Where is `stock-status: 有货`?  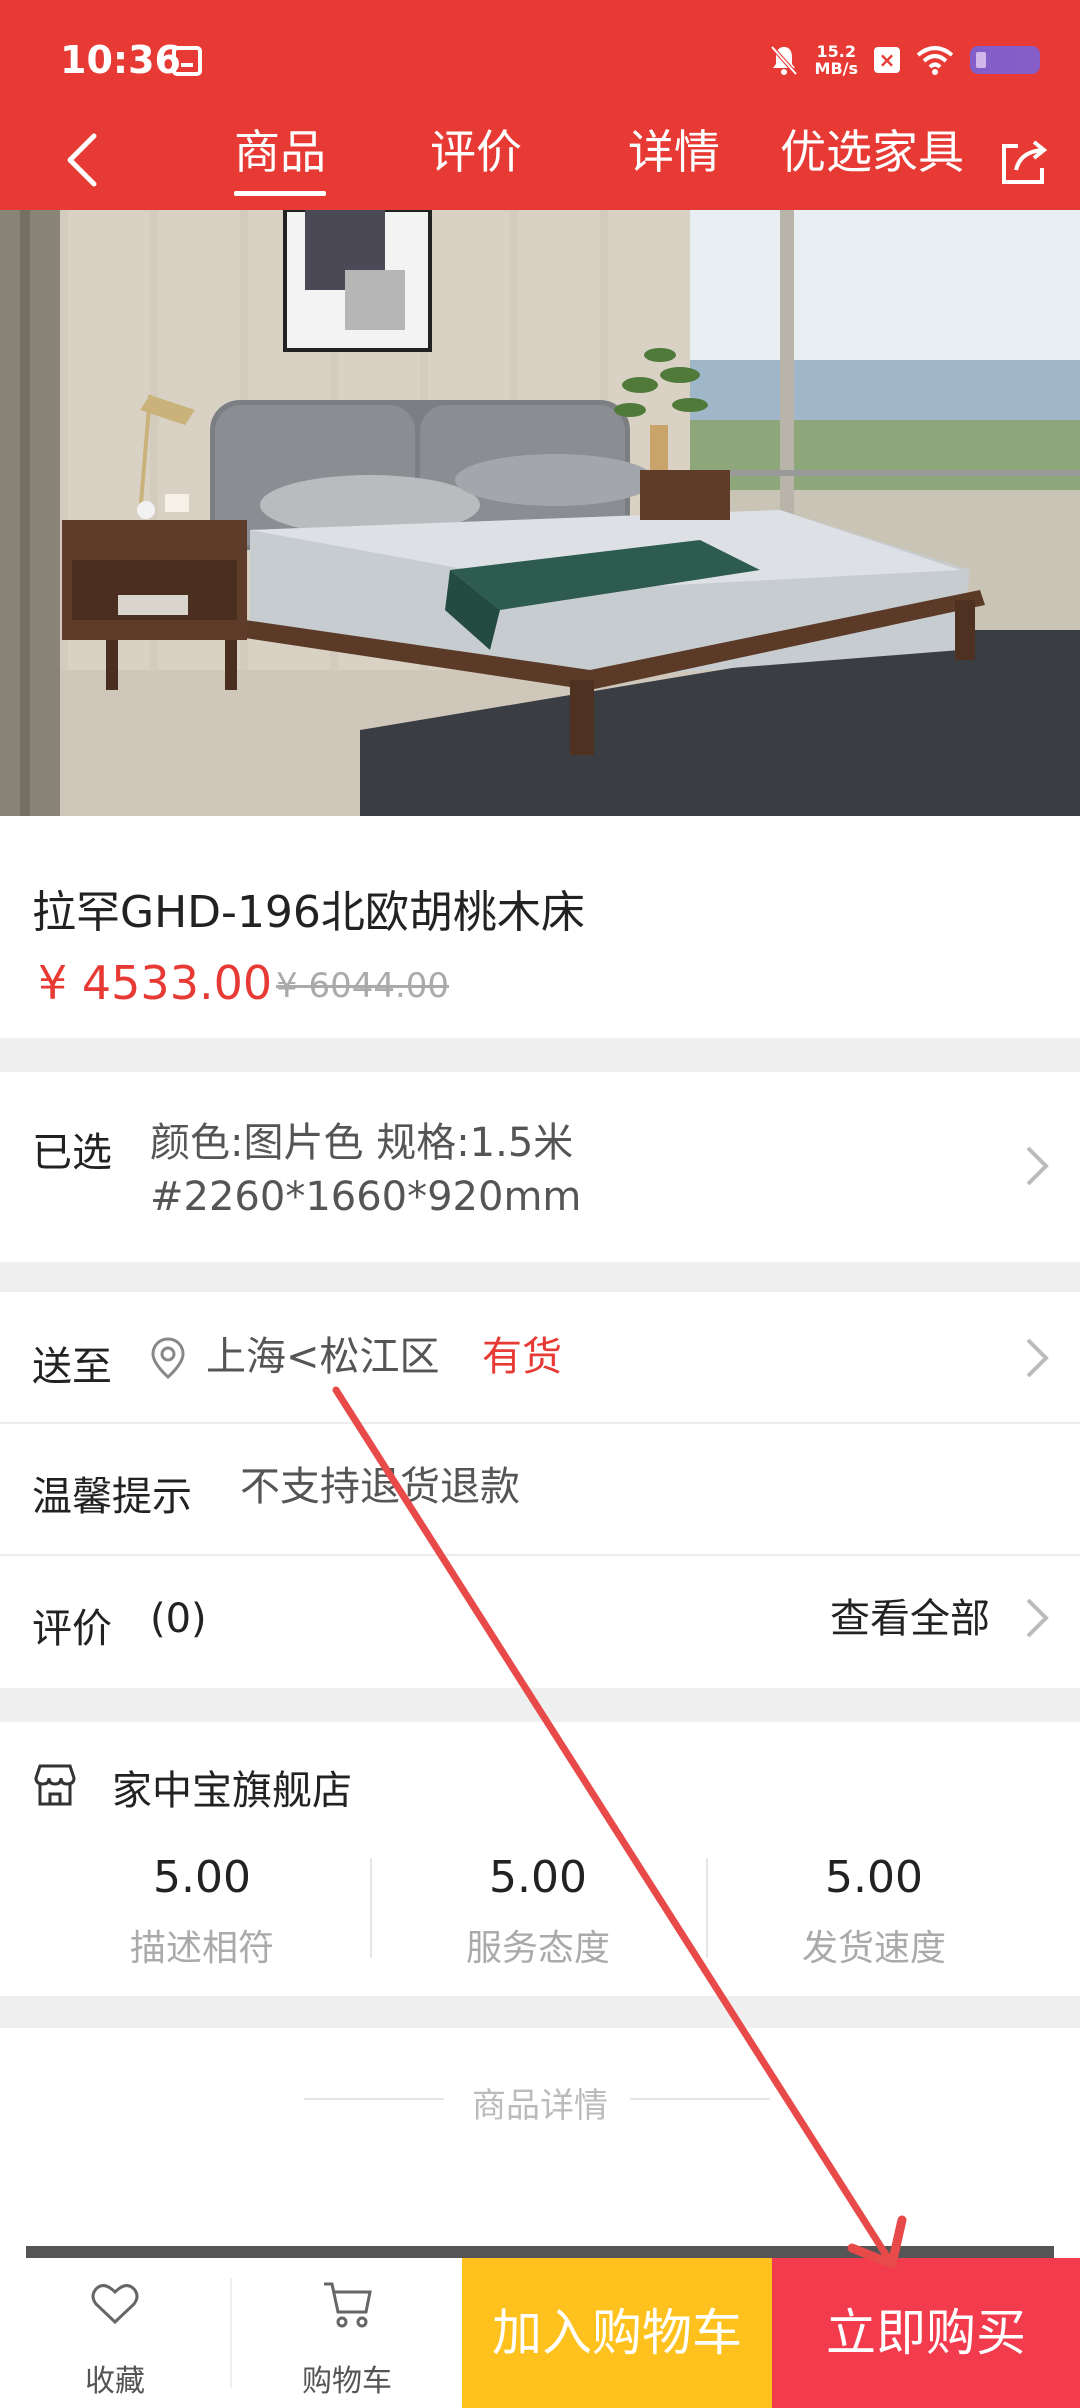 stock-status: 有货 is located at coordinates (522, 1357).